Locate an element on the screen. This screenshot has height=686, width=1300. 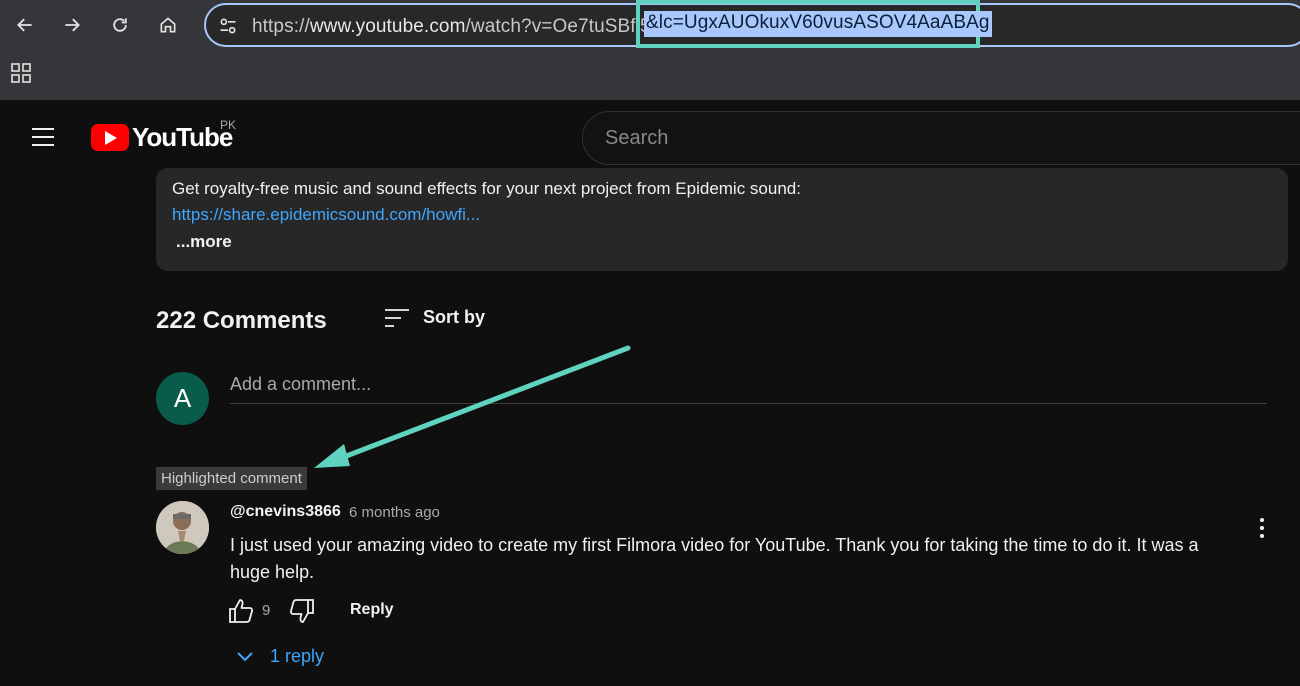
apps-icon is located at coordinates (21, 73).